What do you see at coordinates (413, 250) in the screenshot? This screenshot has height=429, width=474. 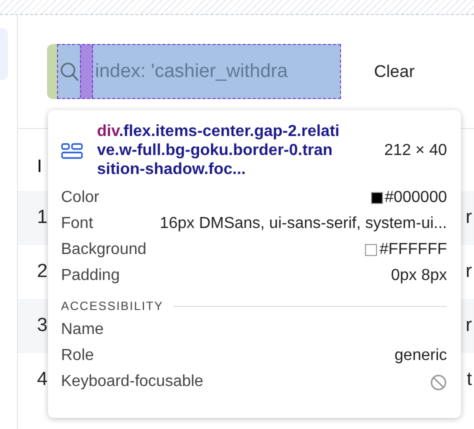 I see `property-value: #FFFFFF` at bounding box center [413, 250].